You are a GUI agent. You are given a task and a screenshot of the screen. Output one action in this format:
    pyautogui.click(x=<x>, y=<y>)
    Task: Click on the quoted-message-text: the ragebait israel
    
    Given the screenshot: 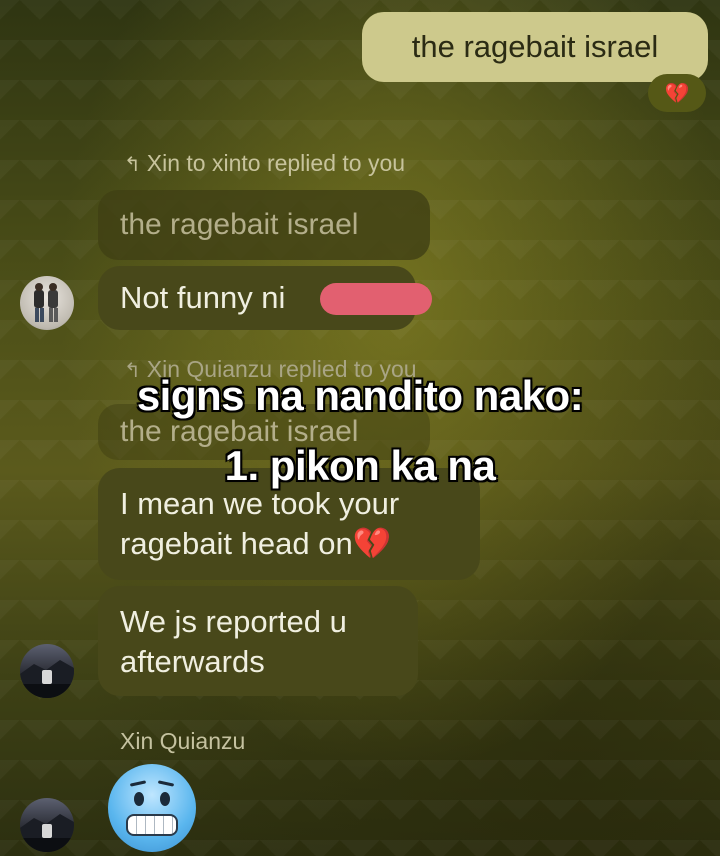 What is the action you would take?
    pyautogui.click(x=239, y=224)
    